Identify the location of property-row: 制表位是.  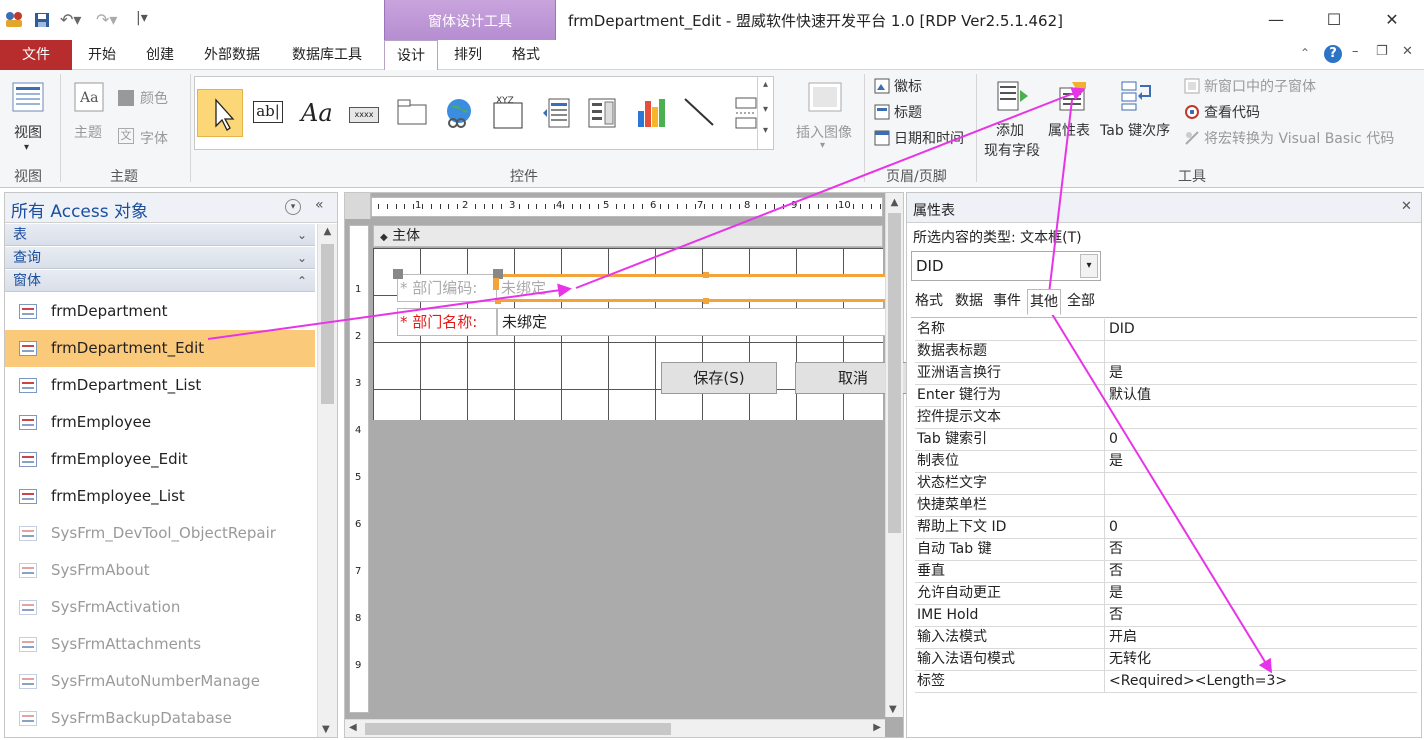
(1166, 462).